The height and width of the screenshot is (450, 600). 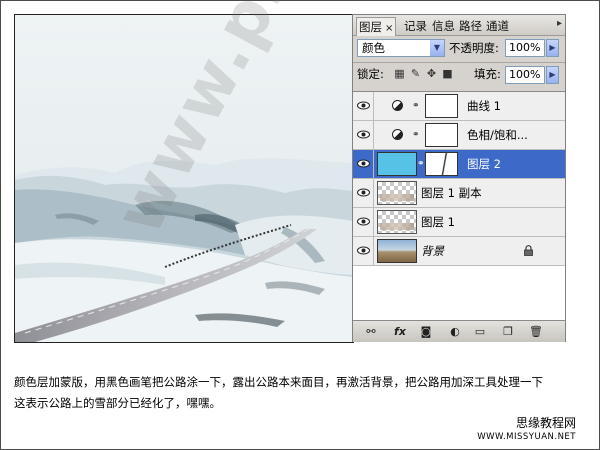 What do you see at coordinates (370, 27) in the screenshot?
I see `tab-layers-label: 图层` at bounding box center [370, 27].